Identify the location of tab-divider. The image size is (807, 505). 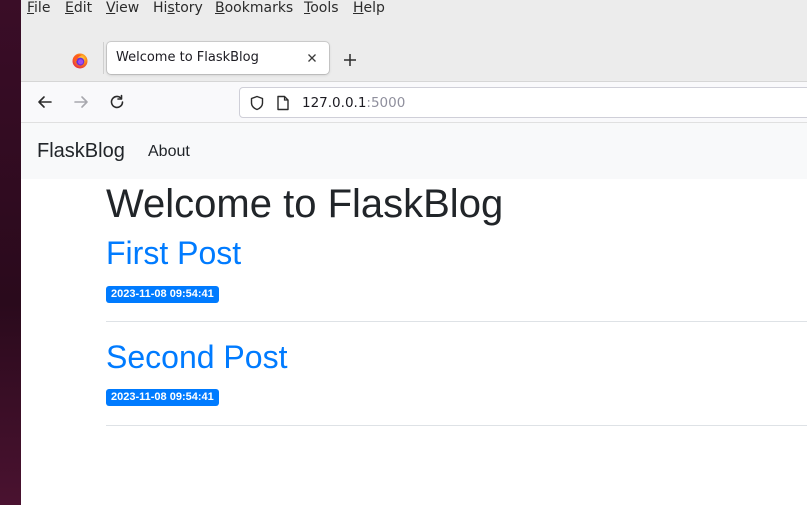
(103, 58).